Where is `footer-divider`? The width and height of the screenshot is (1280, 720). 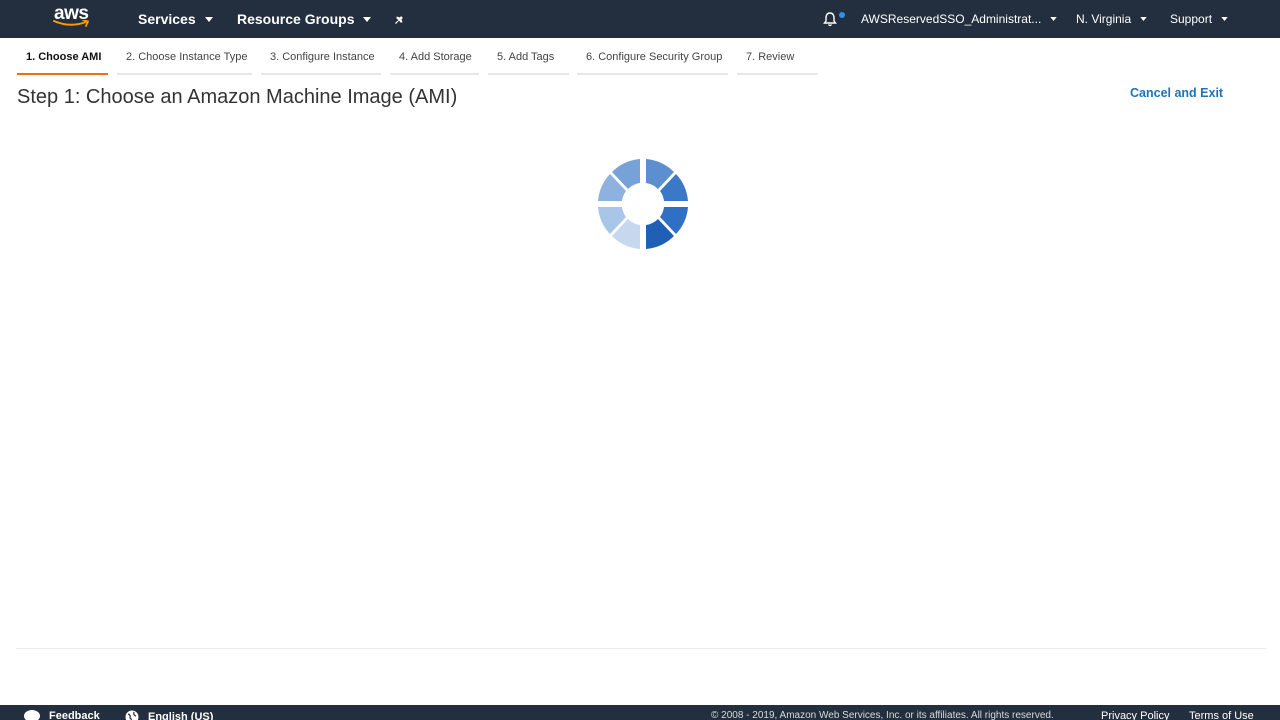 footer-divider is located at coordinates (641, 648).